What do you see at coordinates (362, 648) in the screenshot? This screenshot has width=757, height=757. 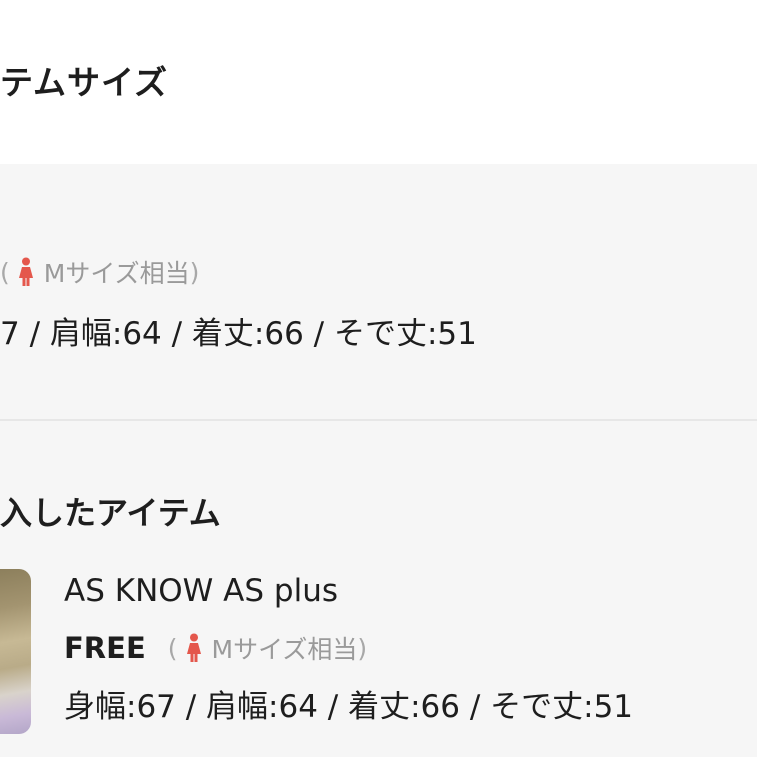 I see `item-note-close-paren: )` at bounding box center [362, 648].